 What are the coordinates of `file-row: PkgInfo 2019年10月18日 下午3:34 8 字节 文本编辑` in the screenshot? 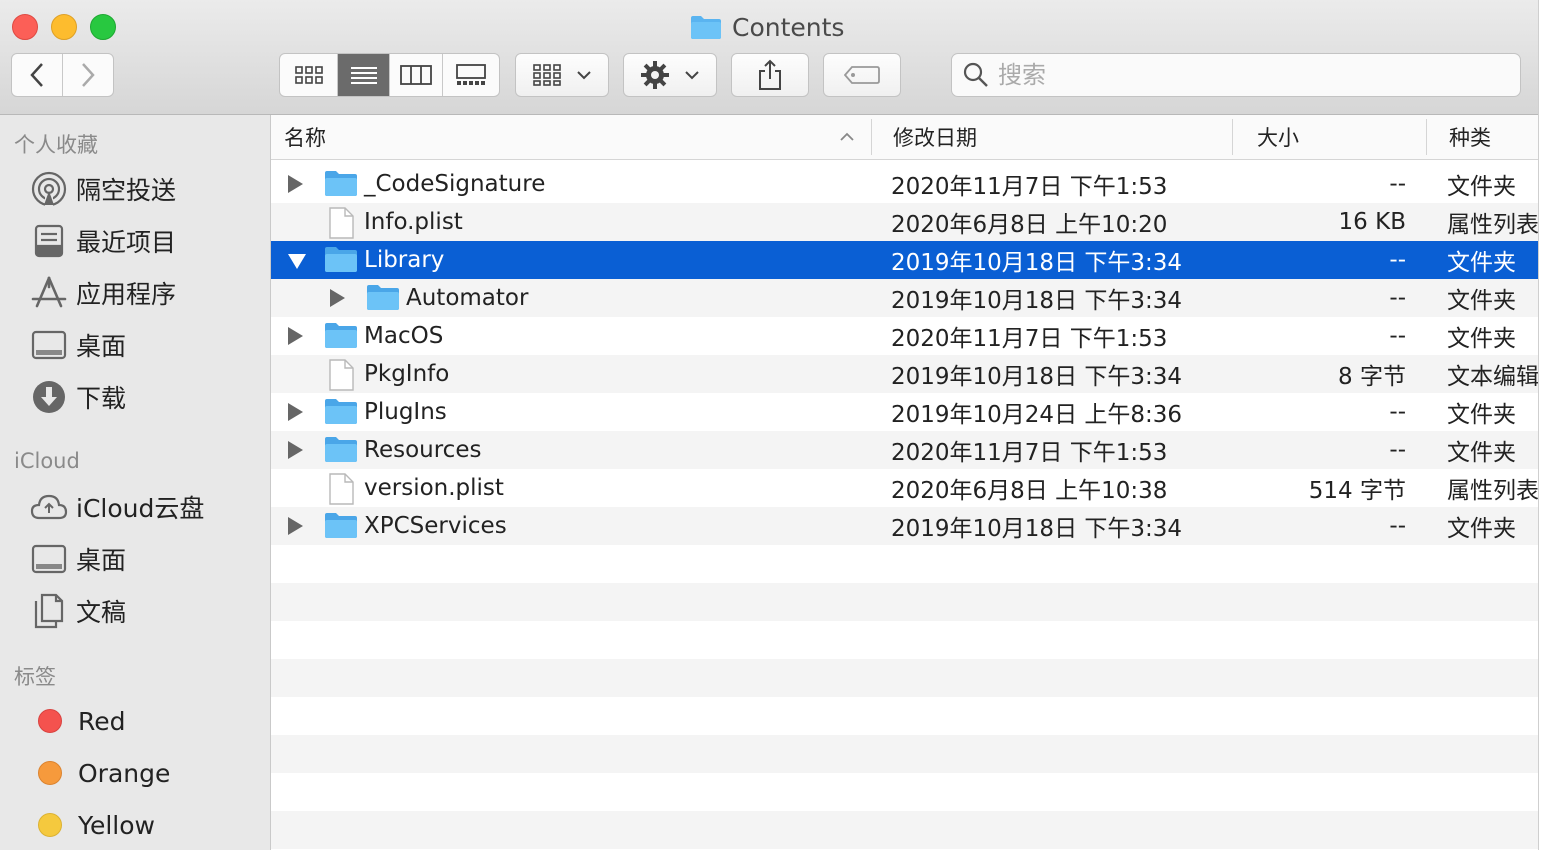 It's located at (904, 374).